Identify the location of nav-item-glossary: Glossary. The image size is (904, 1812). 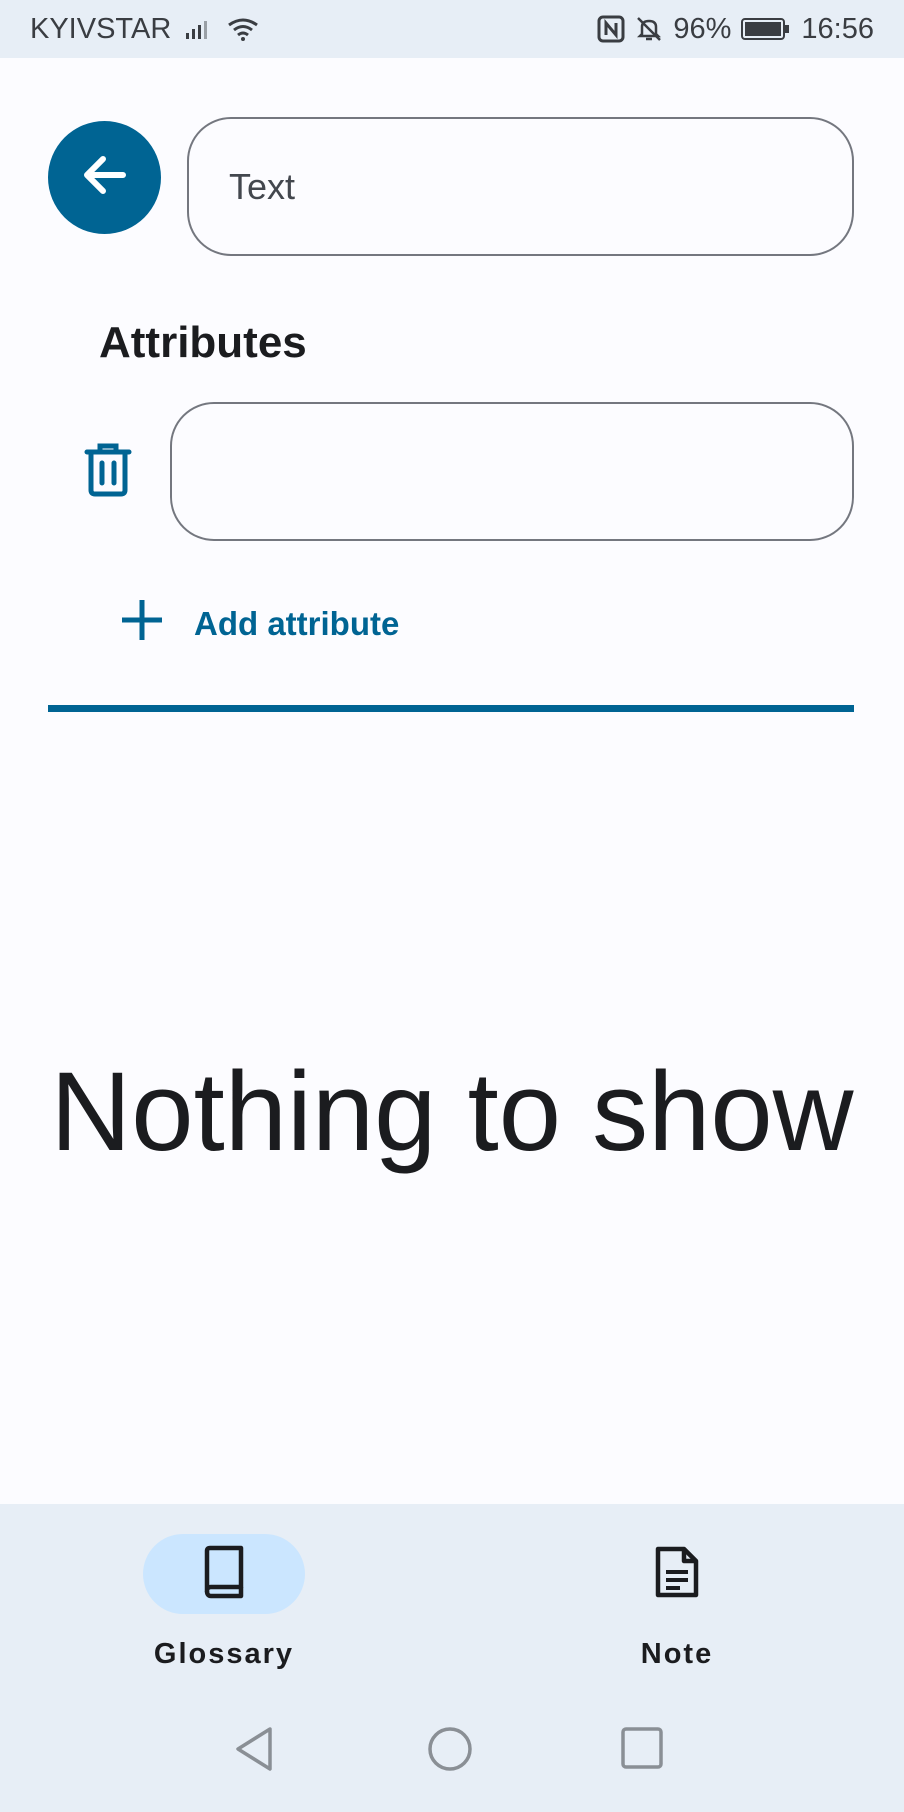
(224, 1602).